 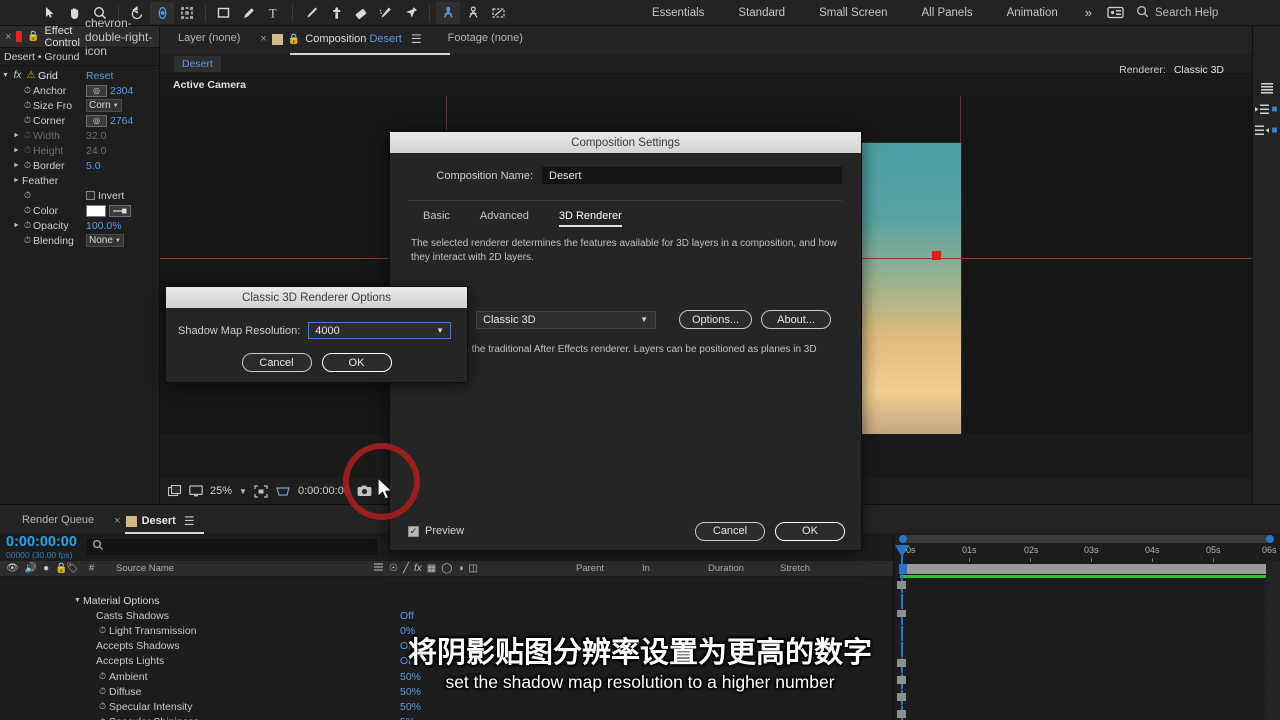 What do you see at coordinates (336, 13) in the screenshot?
I see `clone-stamp-icon` at bounding box center [336, 13].